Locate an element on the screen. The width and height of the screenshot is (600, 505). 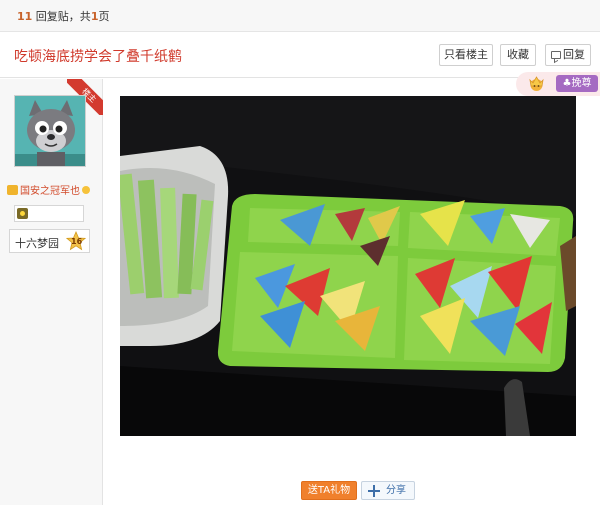
reply-button-label: 回复 is located at coordinates (574, 54).